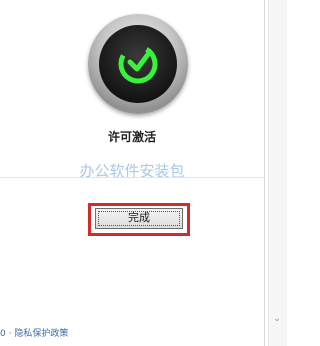 The image size is (320, 346). I want to click on activation-check-icon, so click(138, 64).